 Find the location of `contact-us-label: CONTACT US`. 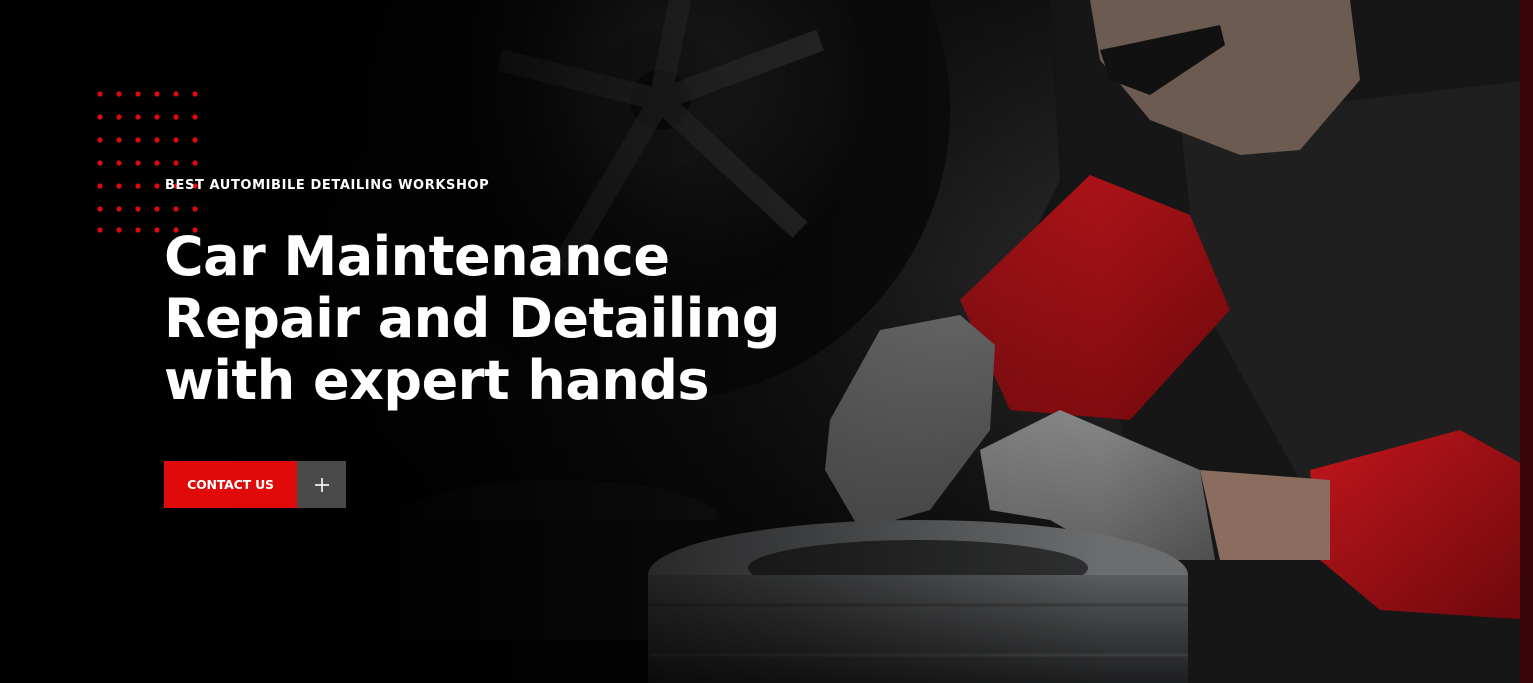

contact-us-label: CONTACT US is located at coordinates (230, 484).